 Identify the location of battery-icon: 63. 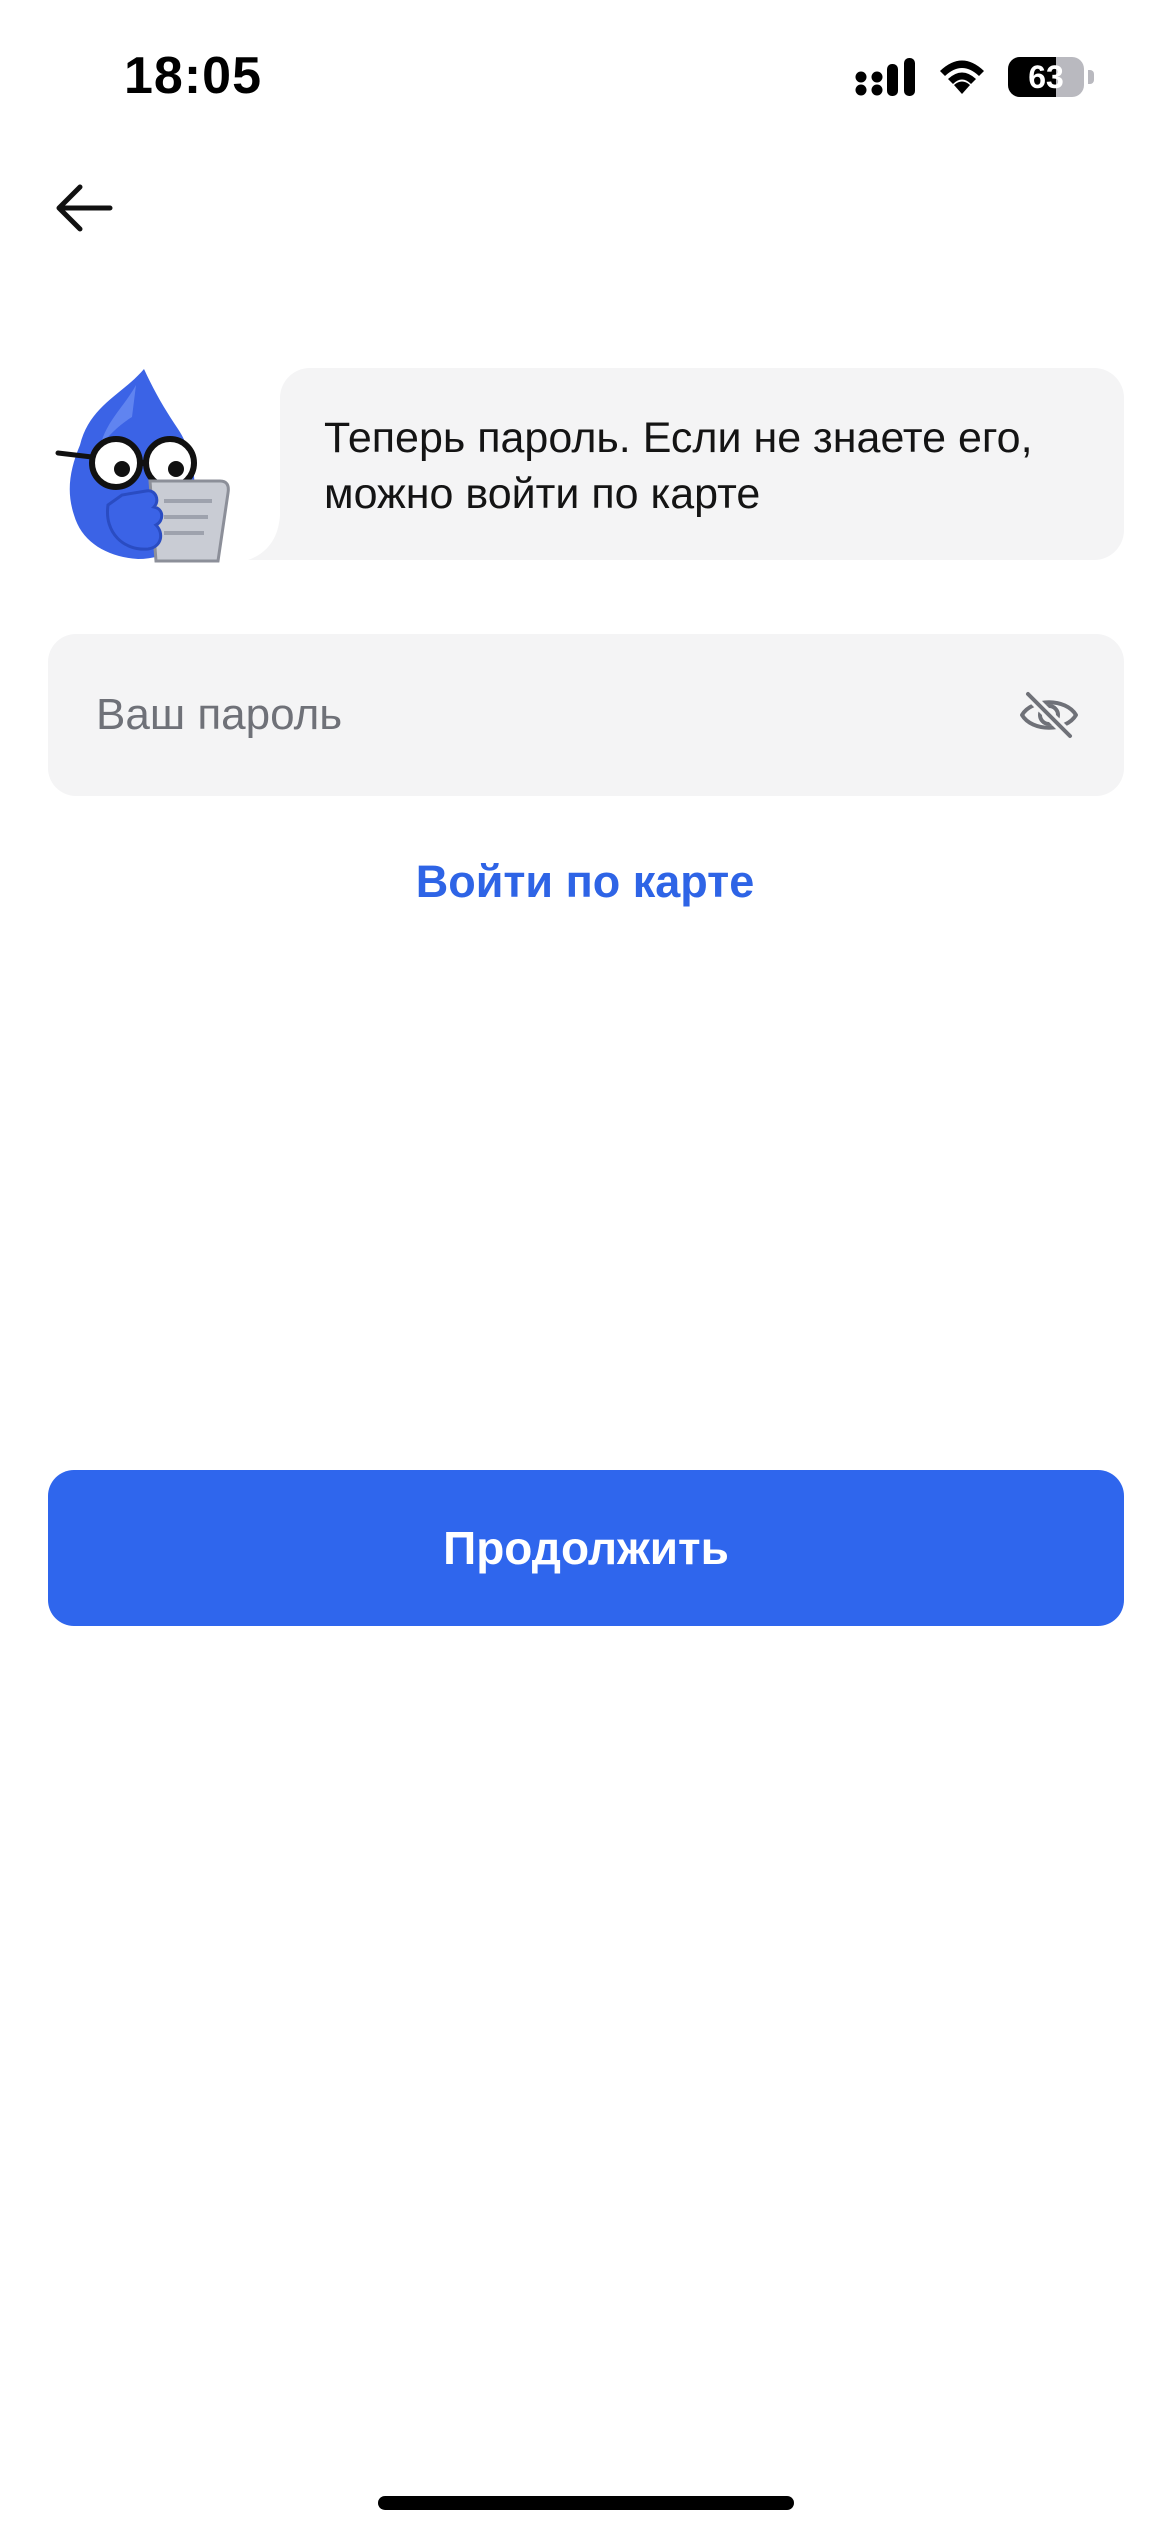
(1051, 77).